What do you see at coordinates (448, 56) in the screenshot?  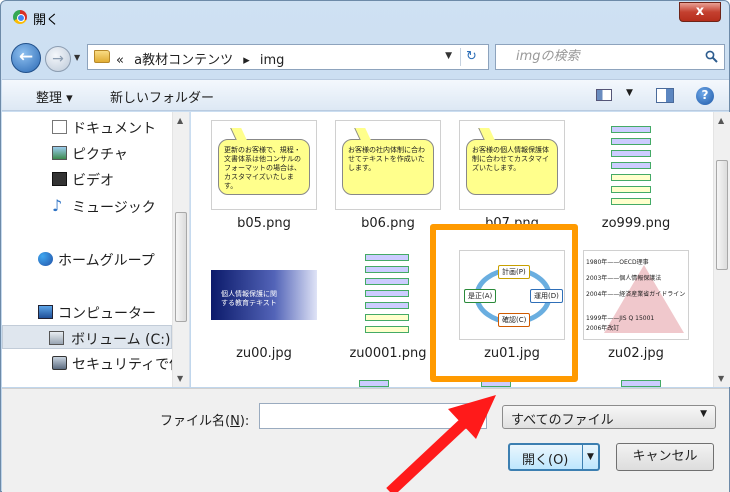 I see `address-dropdown-icon: ▼` at bounding box center [448, 56].